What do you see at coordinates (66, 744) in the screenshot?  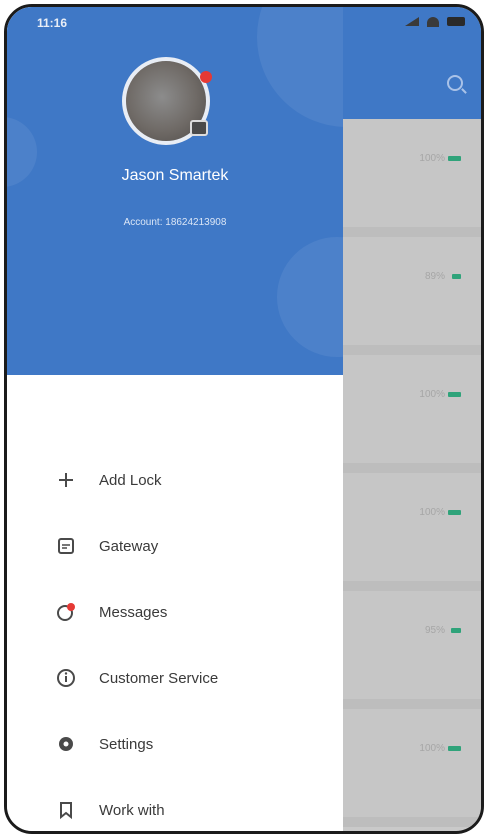 I see `gear-icon` at bounding box center [66, 744].